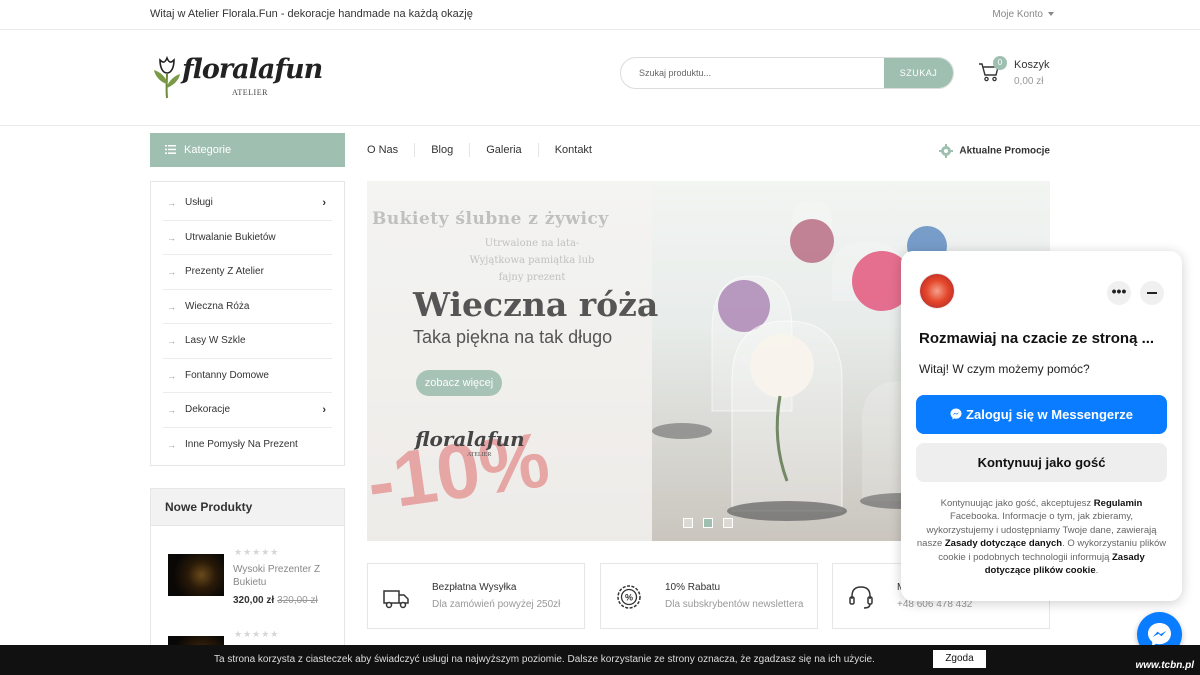  What do you see at coordinates (937, 291) in the screenshot?
I see `page-avatar` at bounding box center [937, 291].